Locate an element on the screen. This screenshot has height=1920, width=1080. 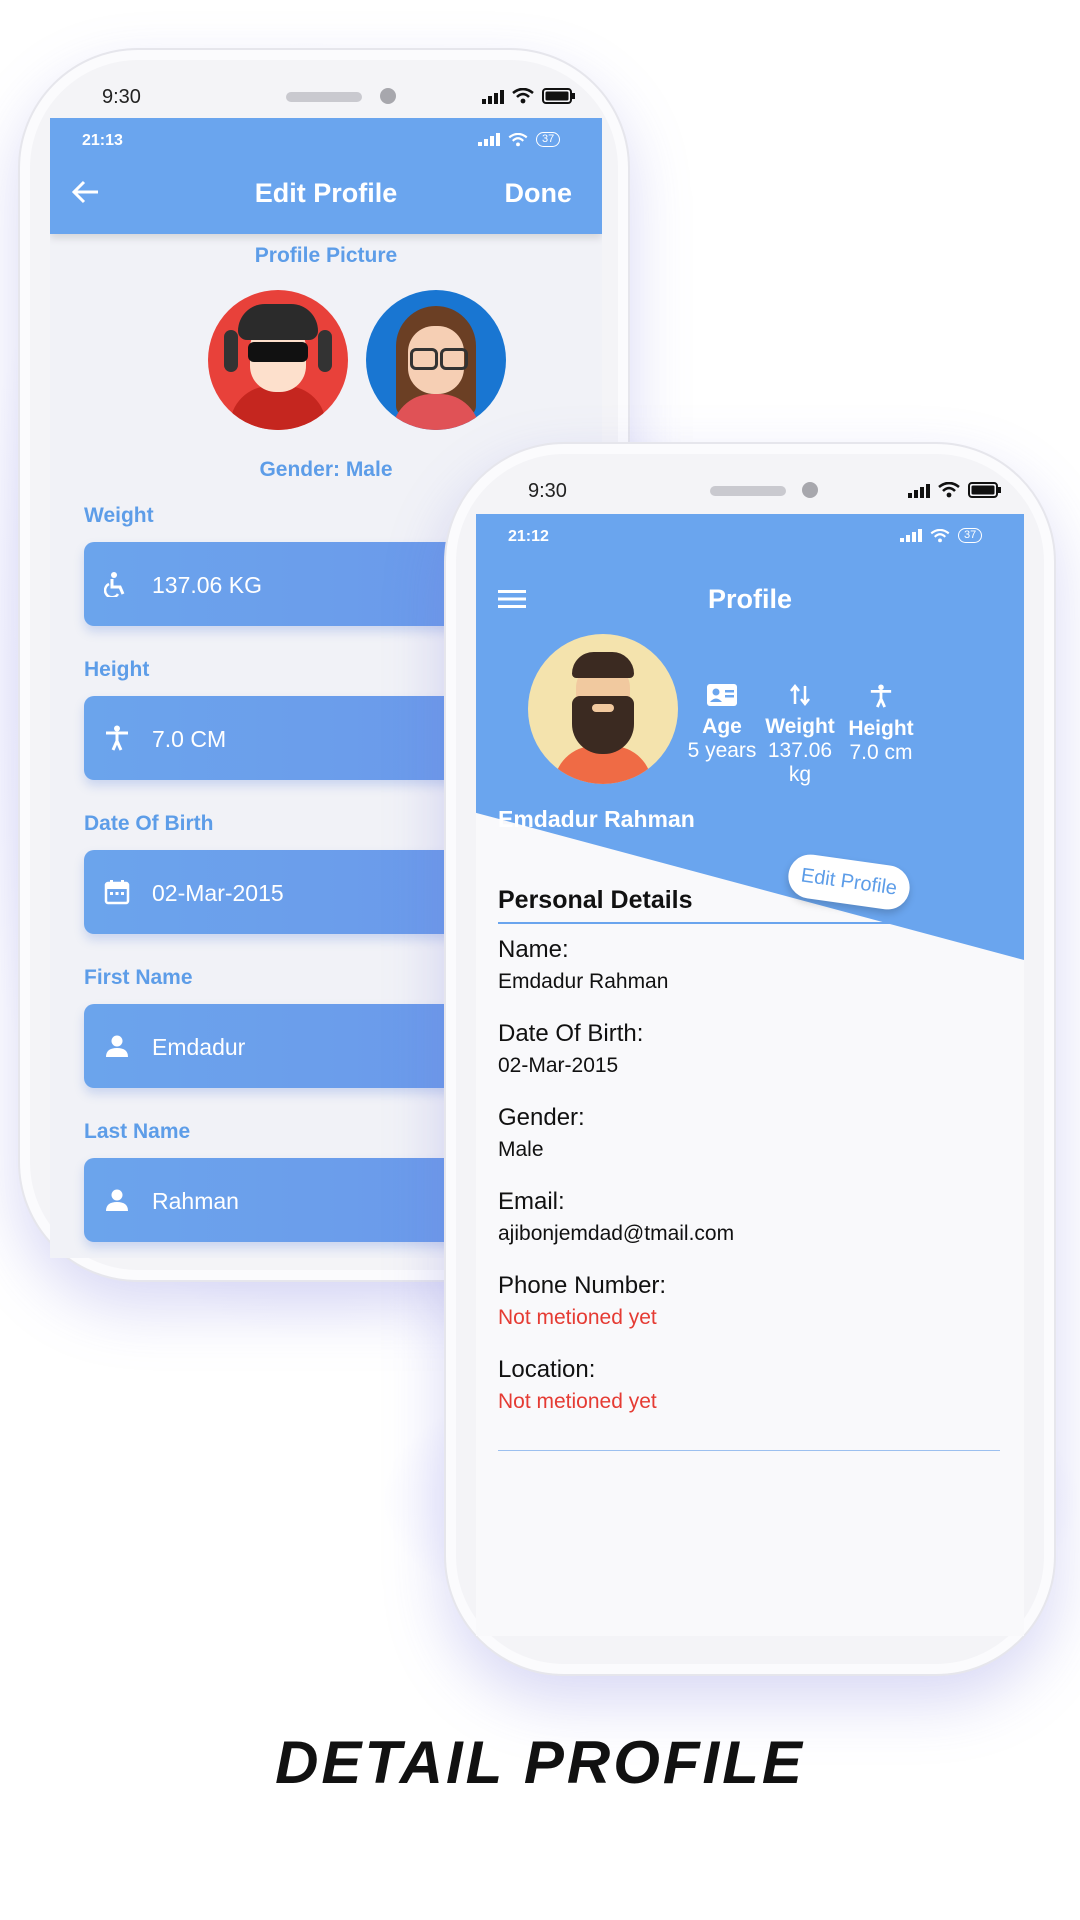
id-card-icon is located at coordinates (722, 695).